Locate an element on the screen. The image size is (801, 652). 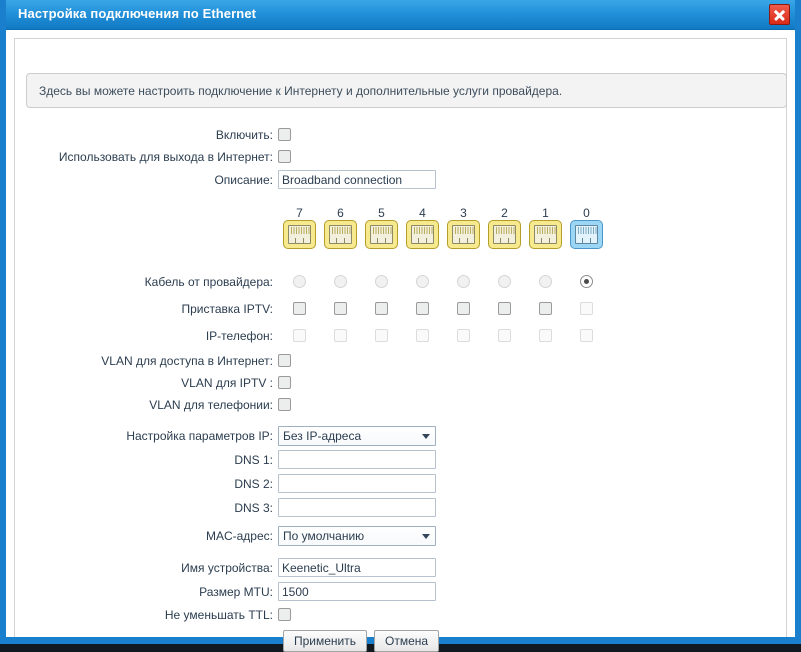
port-icon-row is located at coordinates (447, 234).